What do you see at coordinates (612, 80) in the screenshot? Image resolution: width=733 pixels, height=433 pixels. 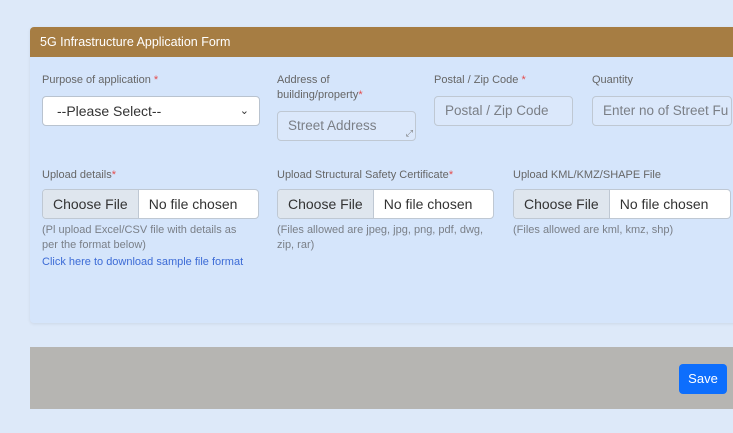 I see `quantity-label: Quantity` at bounding box center [612, 80].